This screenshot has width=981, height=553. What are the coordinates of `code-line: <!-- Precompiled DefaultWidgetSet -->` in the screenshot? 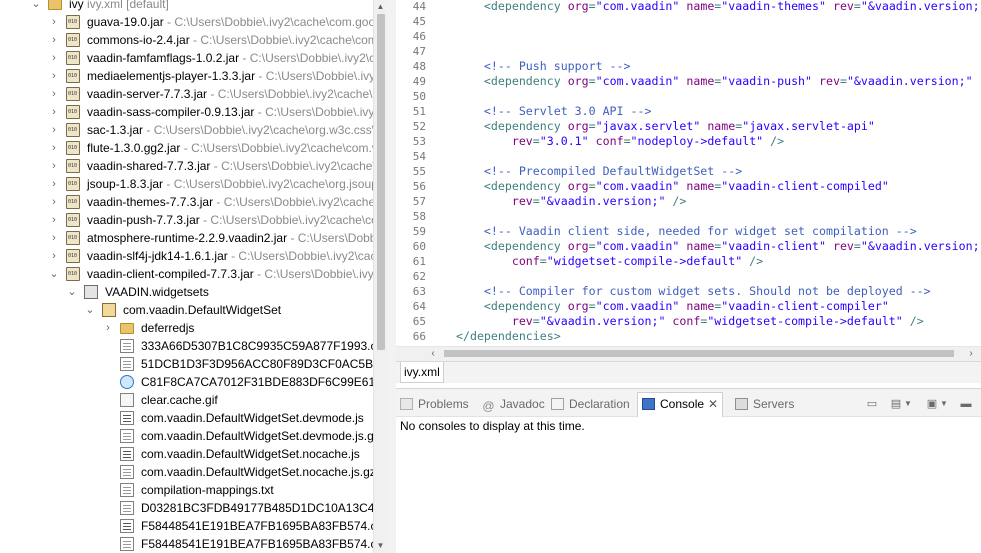 It's located at (599, 171).